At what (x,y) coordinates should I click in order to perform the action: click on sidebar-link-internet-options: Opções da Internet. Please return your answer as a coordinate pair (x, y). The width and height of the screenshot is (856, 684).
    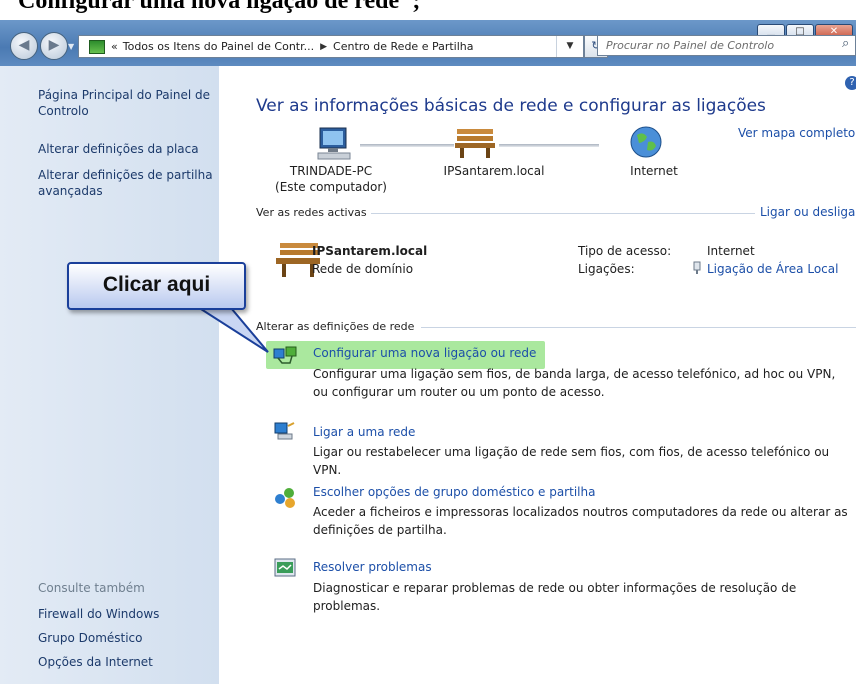
    Looking at the image, I should click on (95, 662).